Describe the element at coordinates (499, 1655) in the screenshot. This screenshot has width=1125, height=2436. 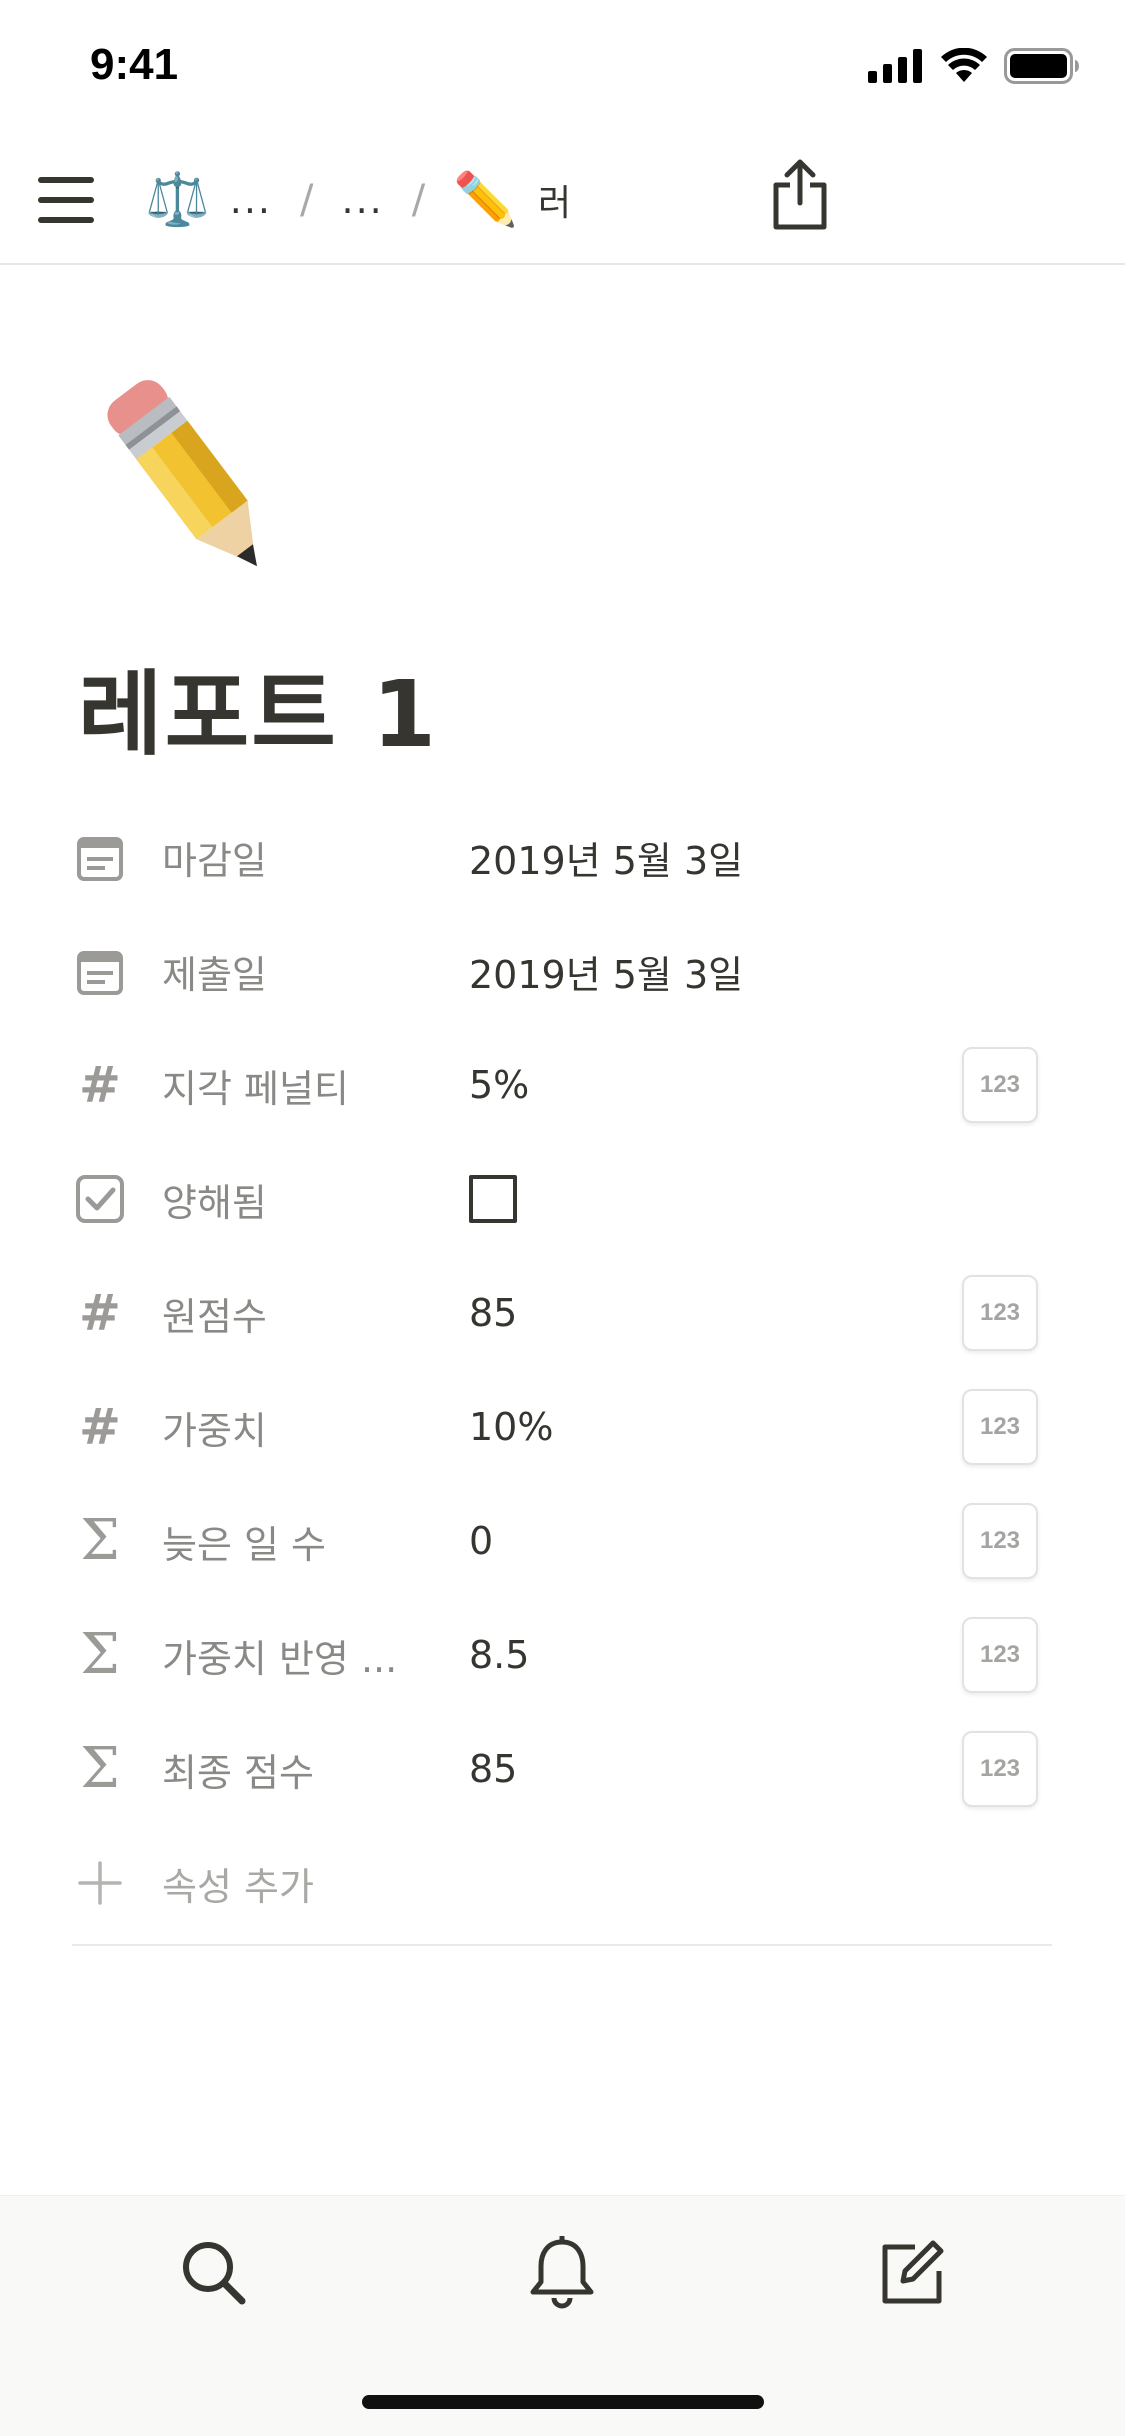
I see `property-value: 8.5` at that location.